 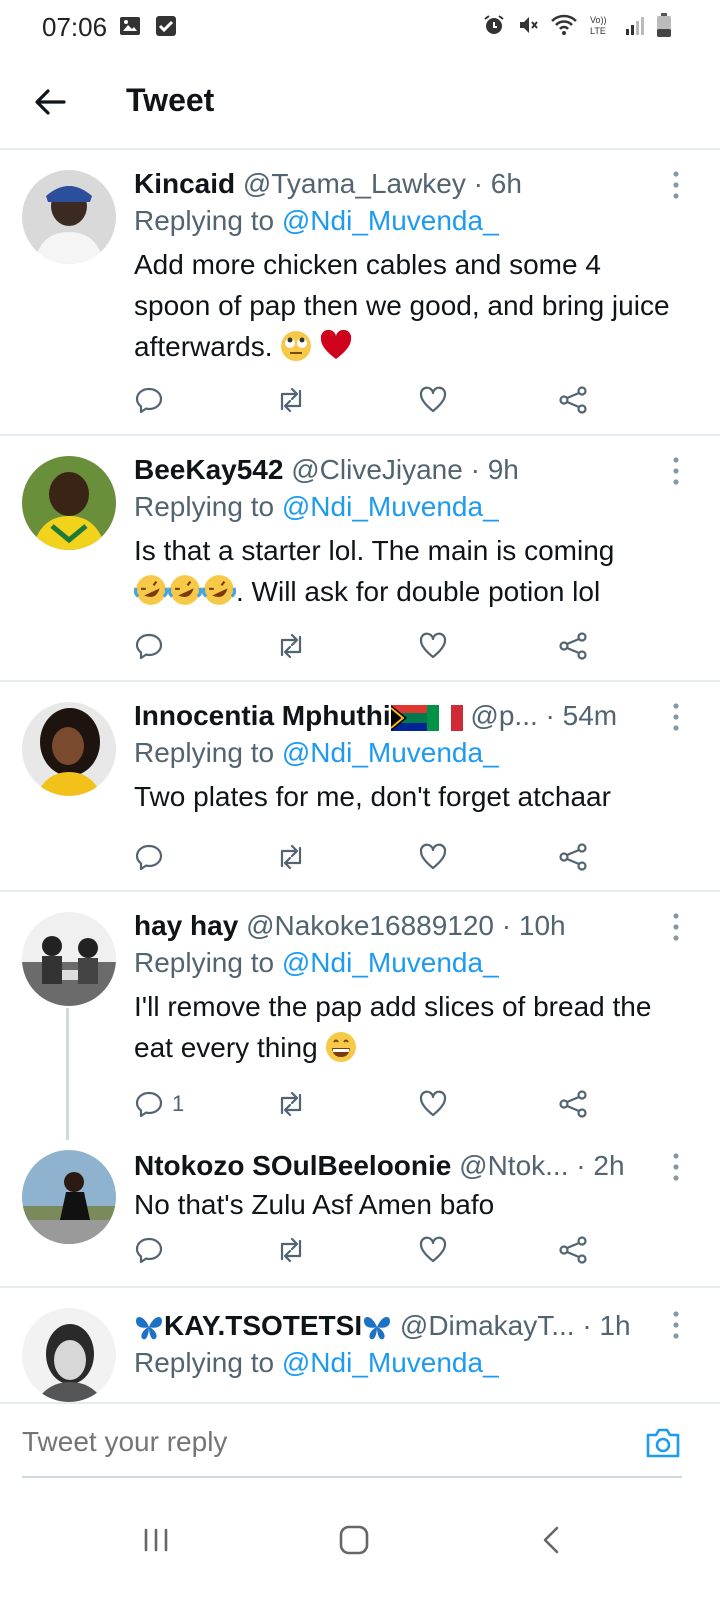 What do you see at coordinates (296, 346) in the screenshot?
I see `rolling-eyes-emoji` at bounding box center [296, 346].